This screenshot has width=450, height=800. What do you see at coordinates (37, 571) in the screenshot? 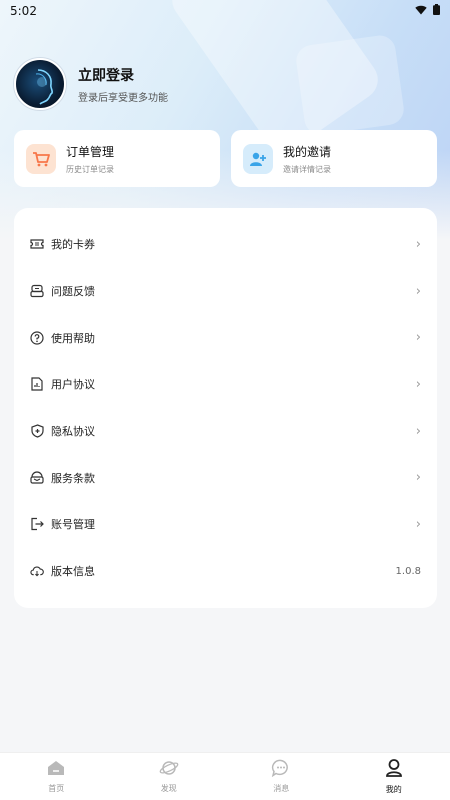
I see `cloud-icon` at bounding box center [37, 571].